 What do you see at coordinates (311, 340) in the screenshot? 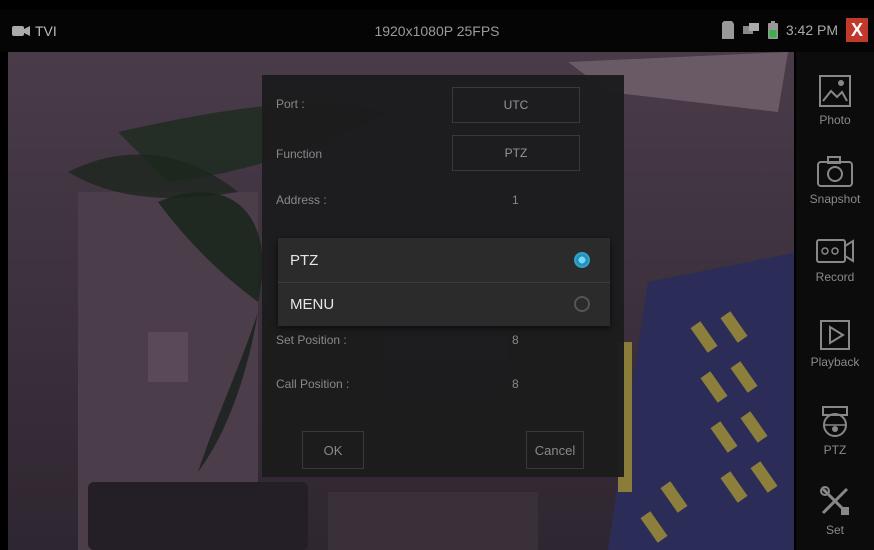
I see `set-position-label: Set Position :` at bounding box center [311, 340].